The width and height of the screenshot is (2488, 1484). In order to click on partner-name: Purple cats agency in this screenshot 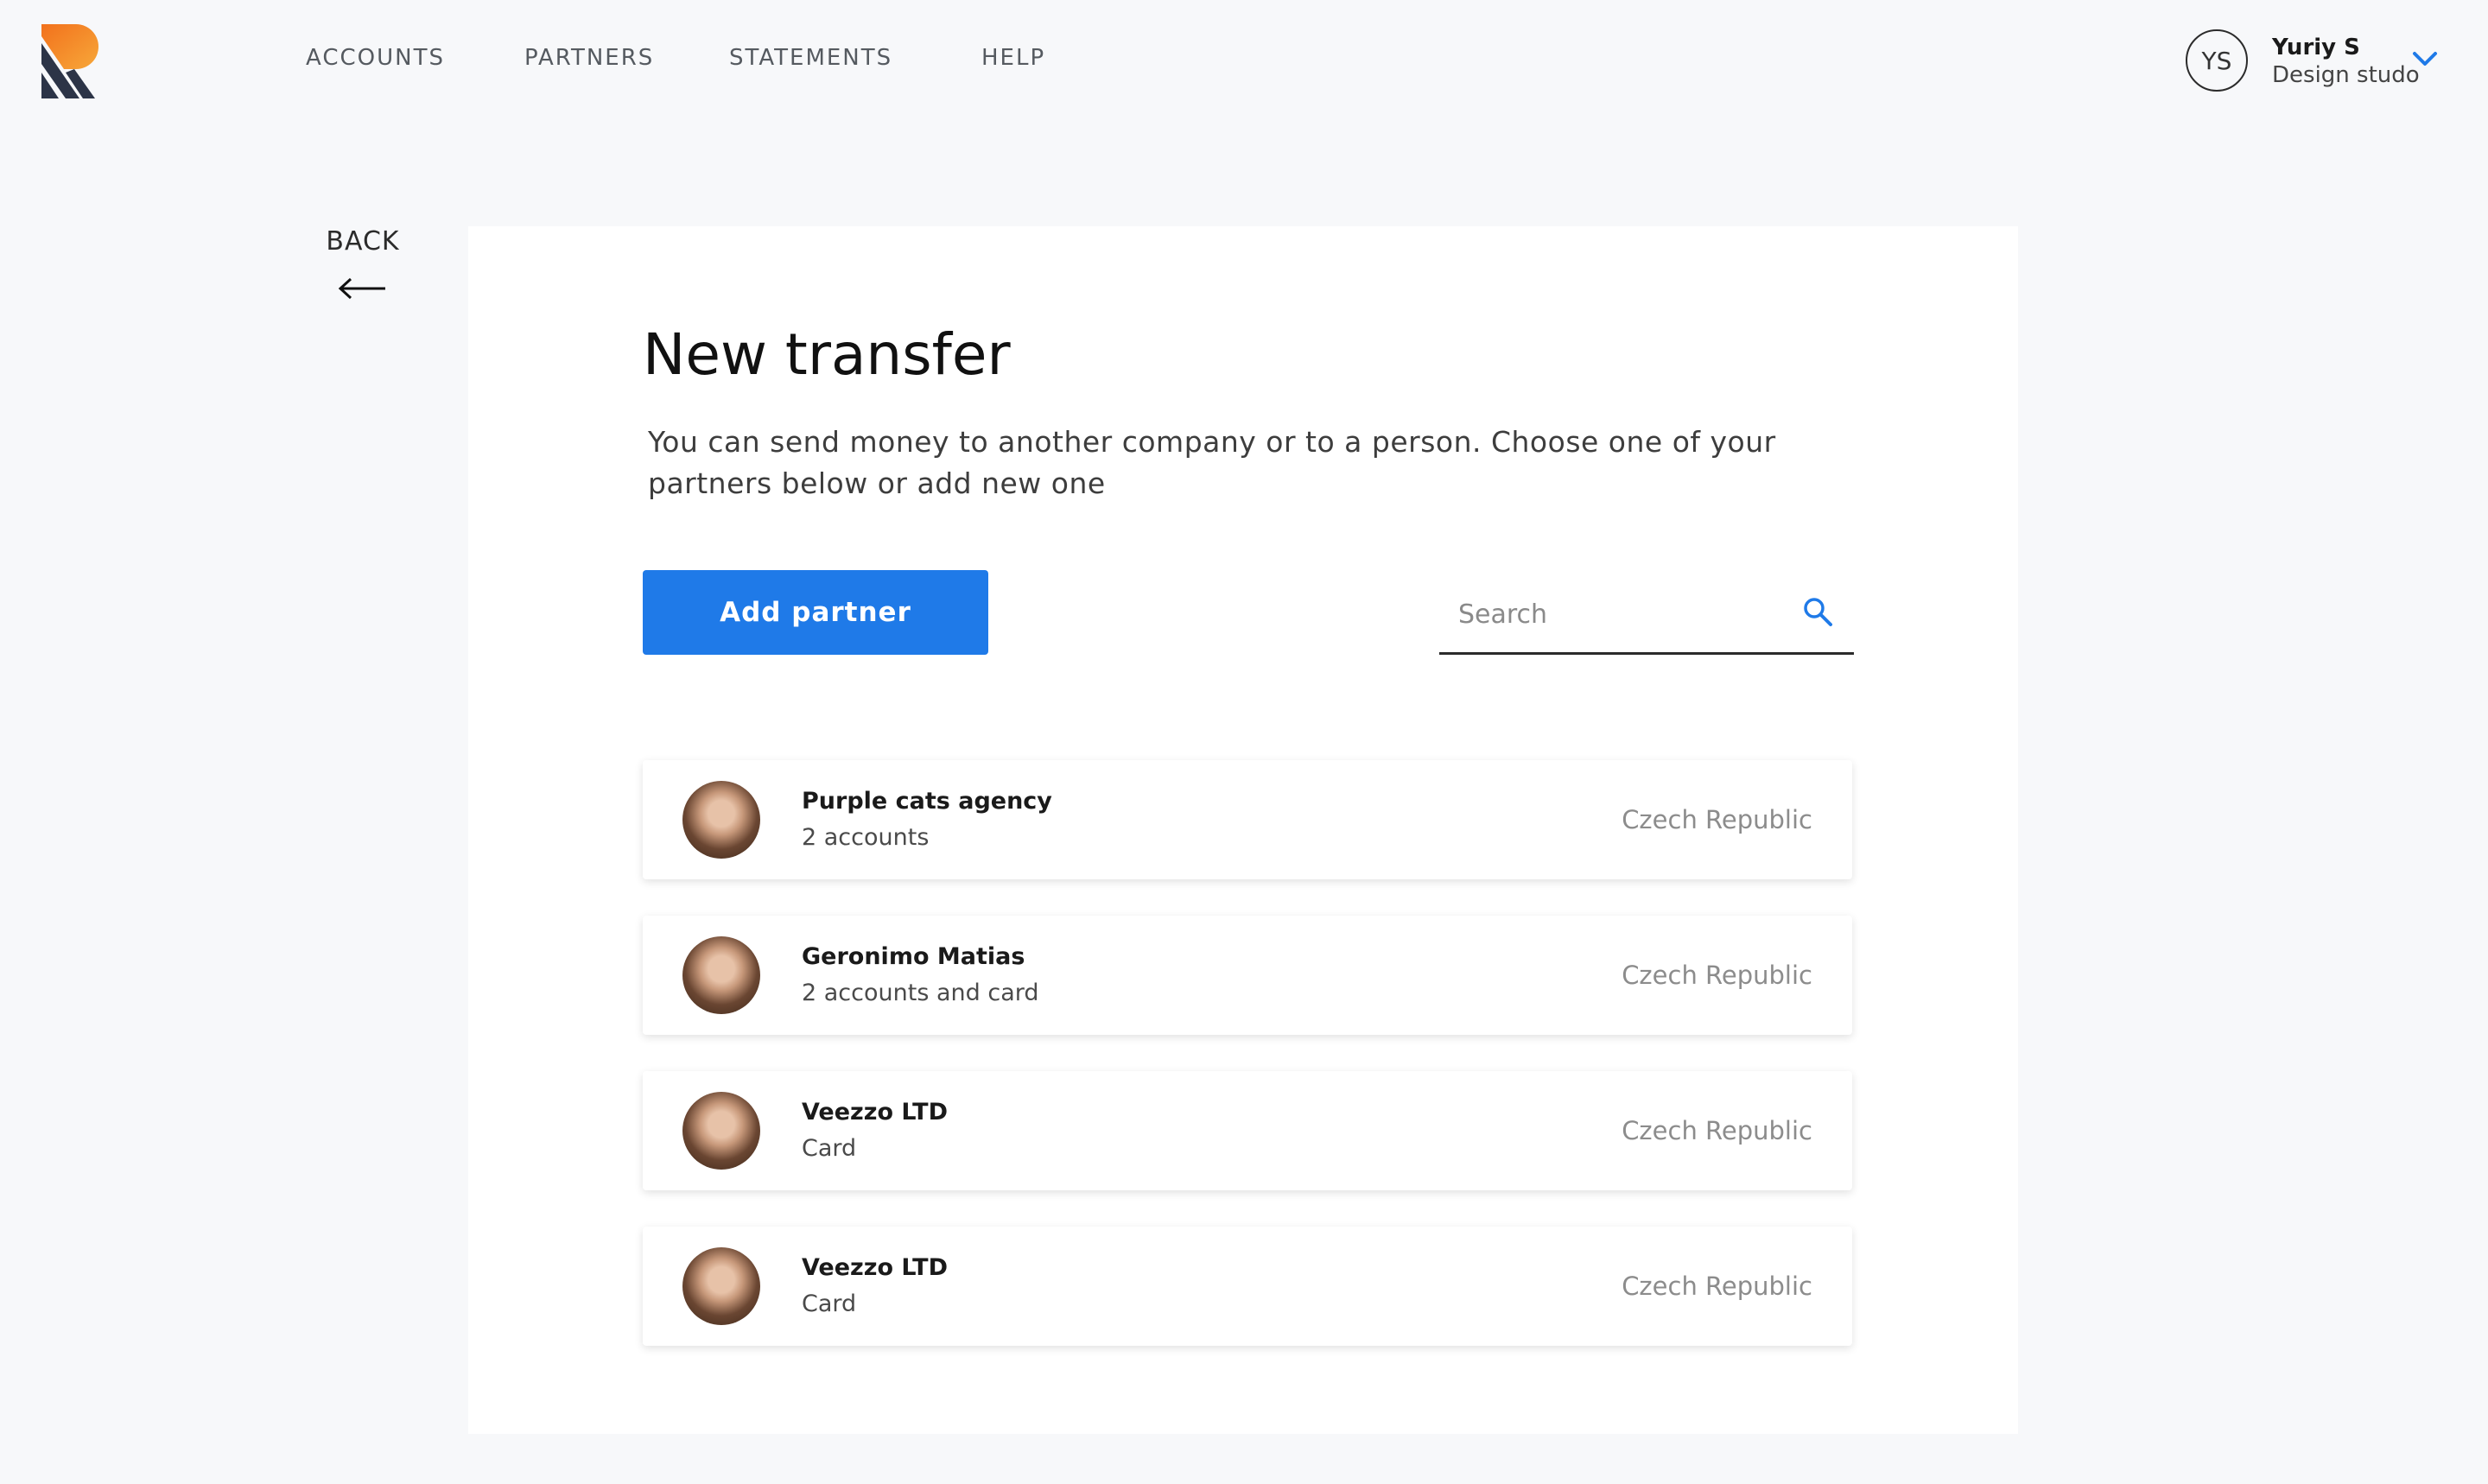, I will do `click(927, 801)`.